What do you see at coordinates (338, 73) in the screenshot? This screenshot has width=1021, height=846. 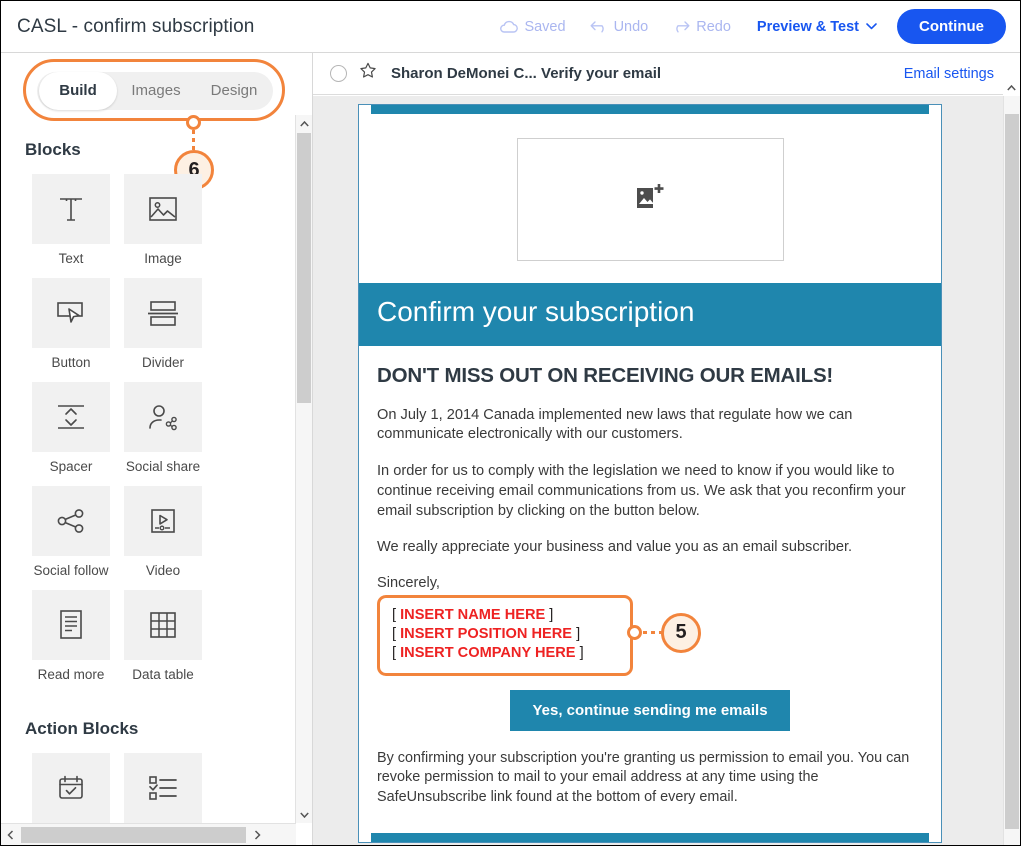 I see `radio-circle-icon` at bounding box center [338, 73].